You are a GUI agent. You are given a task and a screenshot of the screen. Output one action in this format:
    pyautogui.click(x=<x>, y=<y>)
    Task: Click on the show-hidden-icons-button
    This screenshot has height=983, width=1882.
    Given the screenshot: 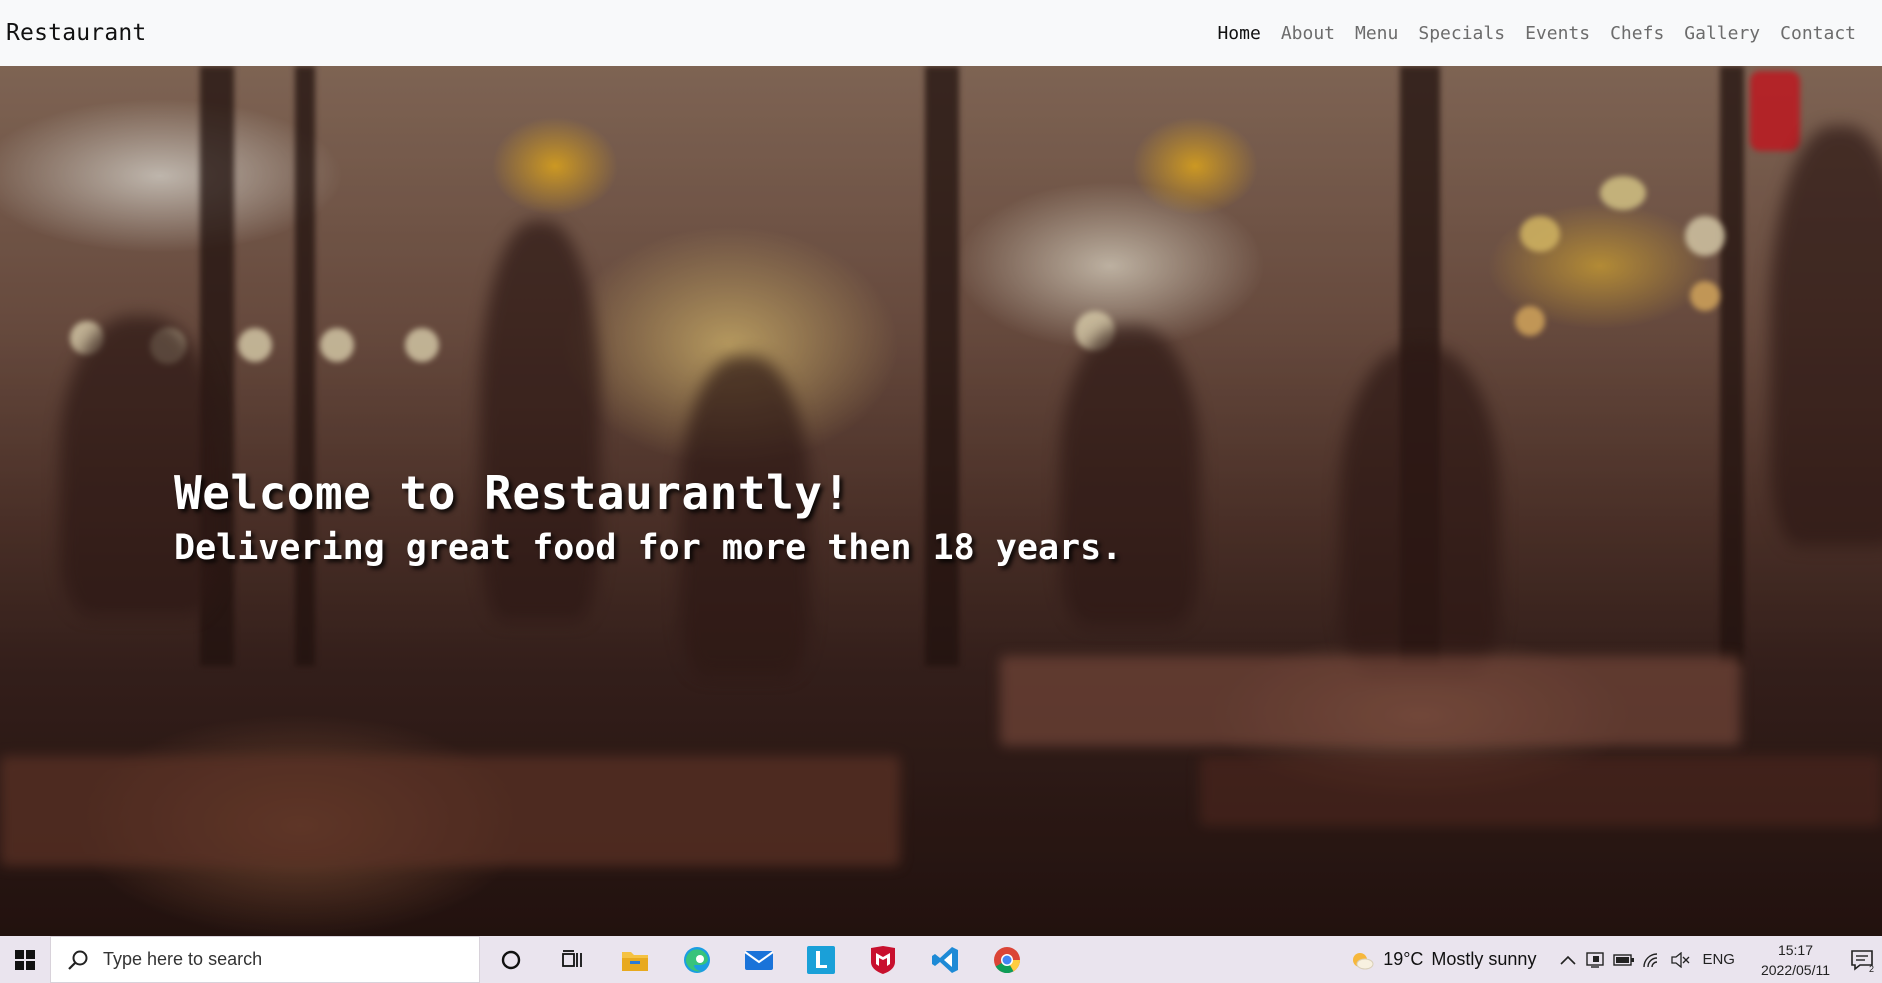 What is the action you would take?
    pyautogui.click(x=1568, y=959)
    